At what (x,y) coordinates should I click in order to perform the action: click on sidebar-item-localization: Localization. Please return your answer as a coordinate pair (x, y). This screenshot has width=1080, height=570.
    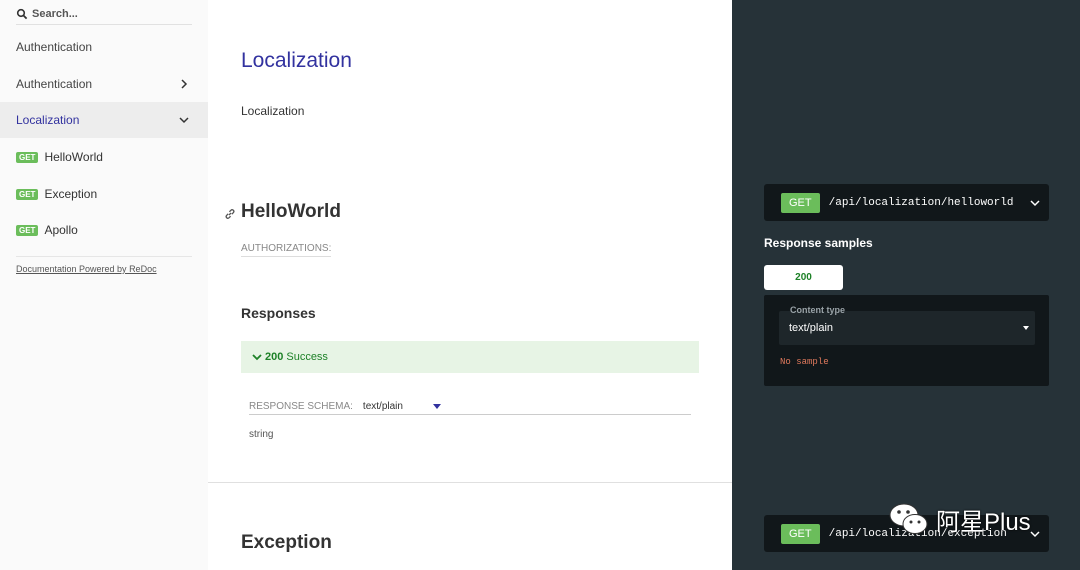
    Looking at the image, I should click on (104, 120).